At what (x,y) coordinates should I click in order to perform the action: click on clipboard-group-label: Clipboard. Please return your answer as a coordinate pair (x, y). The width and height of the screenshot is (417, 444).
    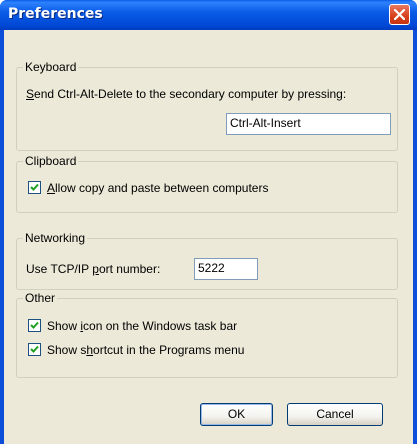
    Looking at the image, I should click on (51, 161).